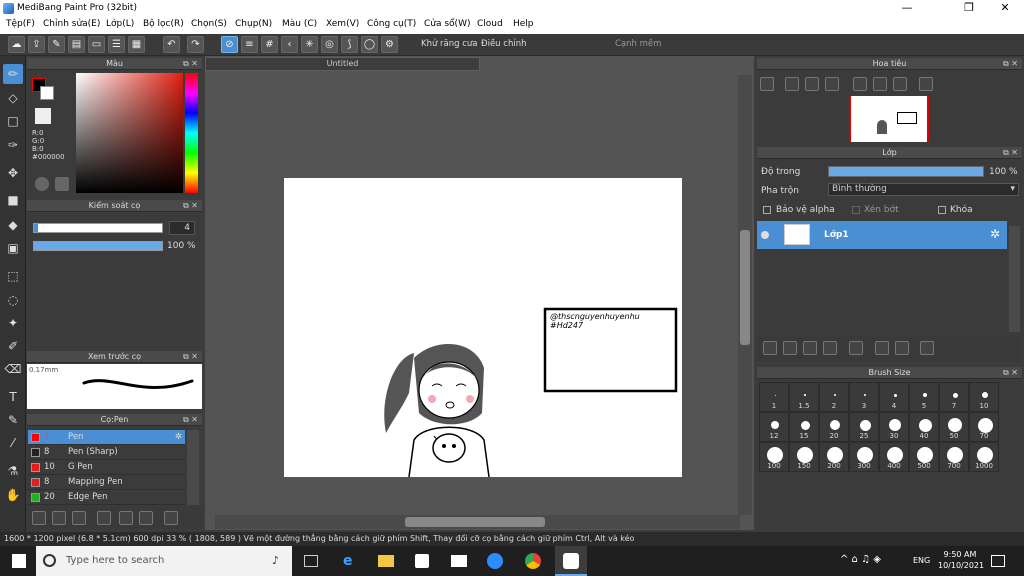 This screenshot has height=576, width=1024. I want to click on shape-tool-icon: ■, so click(13, 200).